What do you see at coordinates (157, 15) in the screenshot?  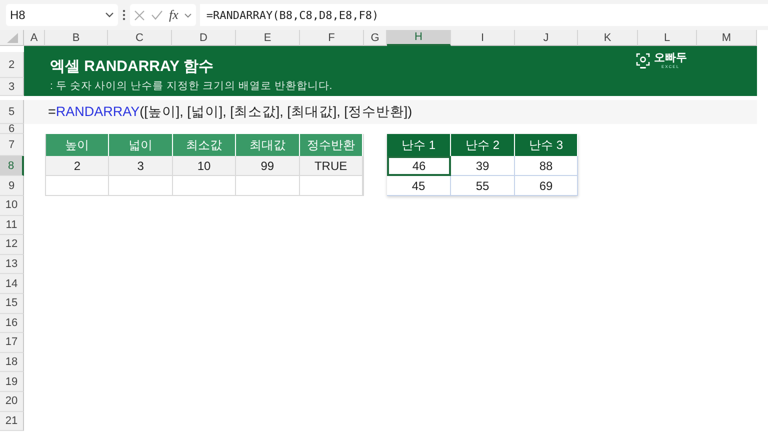 I see `check-icon` at bounding box center [157, 15].